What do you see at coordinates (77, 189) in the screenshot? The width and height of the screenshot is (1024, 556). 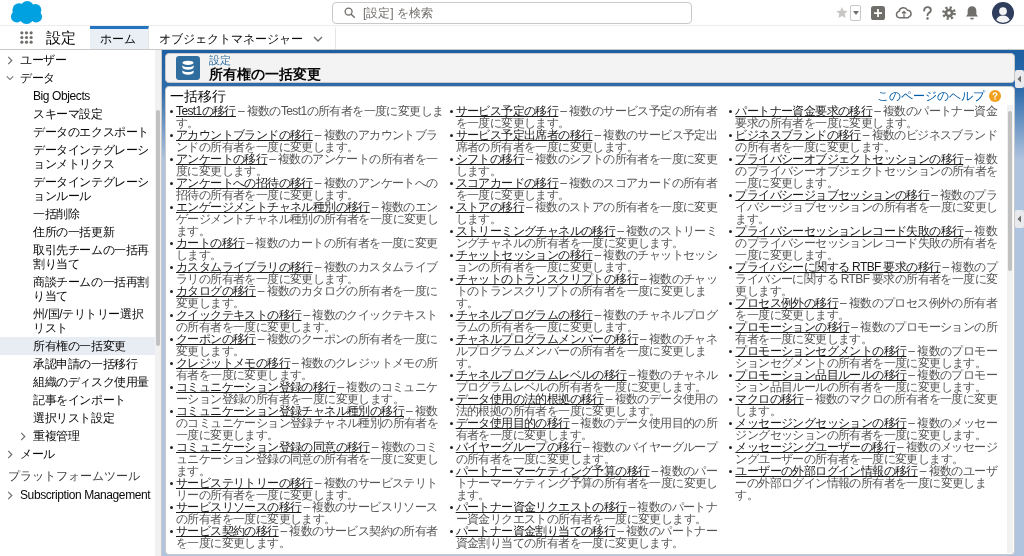 I see `sidebar-item: データインテグレーションルール` at bounding box center [77, 189].